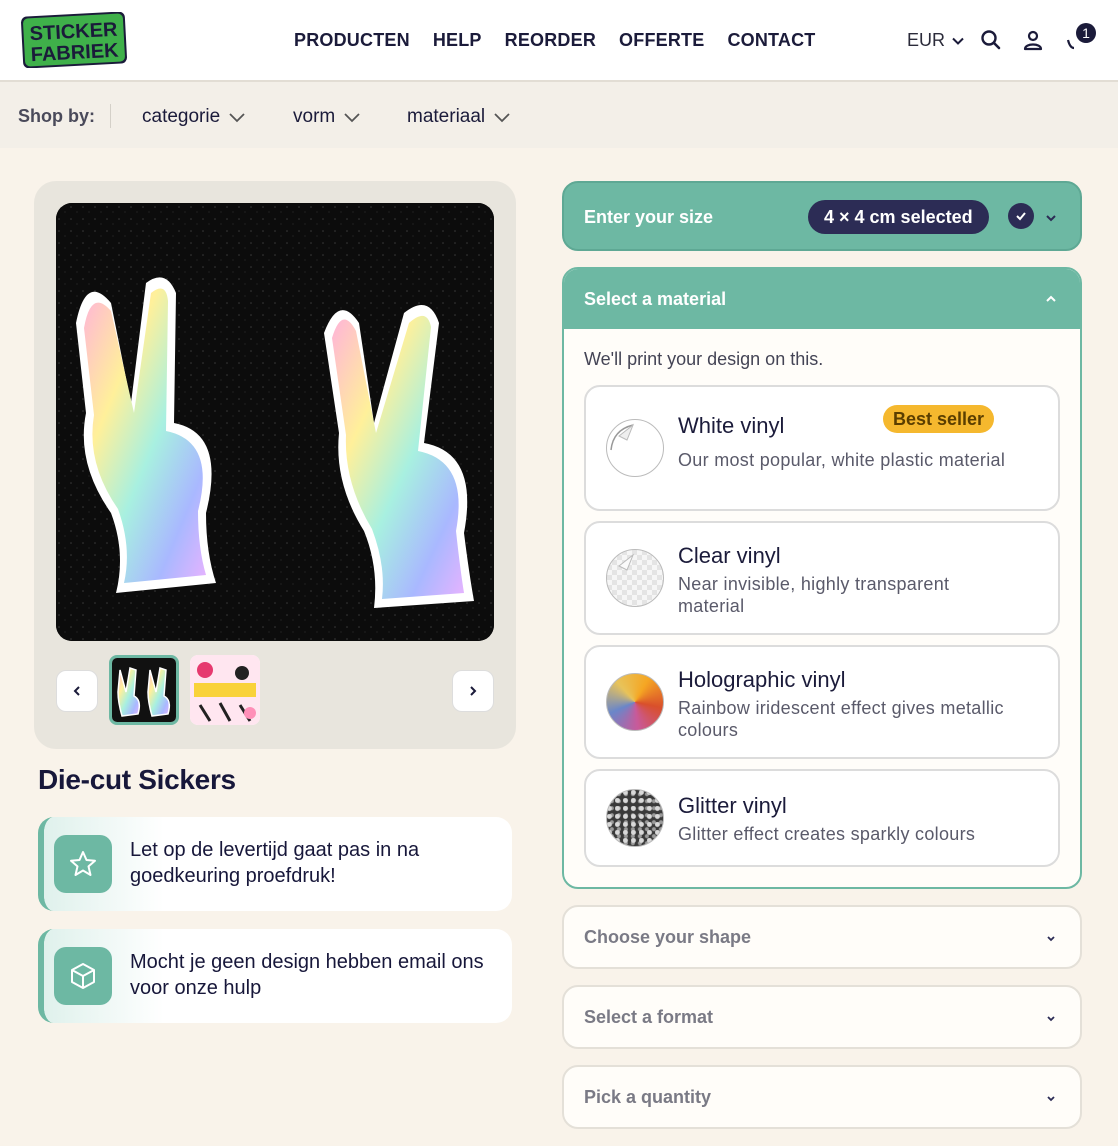 This screenshot has width=1118, height=1146. I want to click on svg-text: FABRIEK, so click(74, 53).